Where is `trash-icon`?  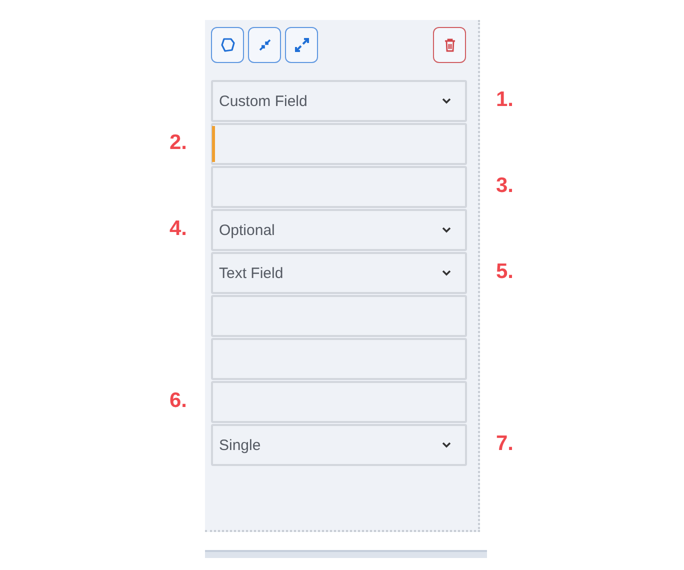 trash-icon is located at coordinates (450, 45).